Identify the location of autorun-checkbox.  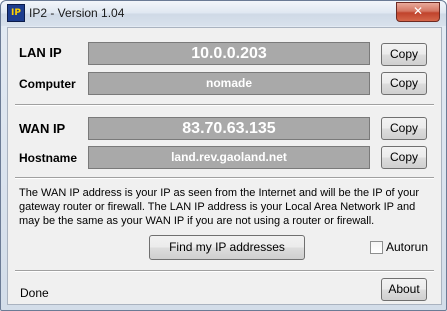
(376, 247).